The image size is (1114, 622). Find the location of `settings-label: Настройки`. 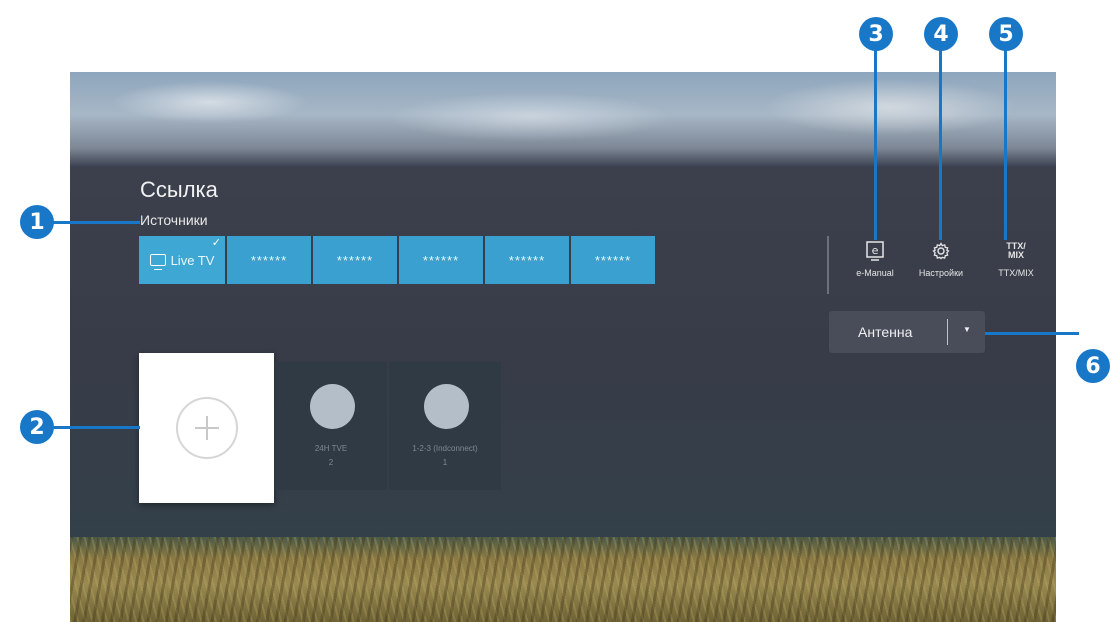

settings-label: Настройки is located at coordinates (941, 273).